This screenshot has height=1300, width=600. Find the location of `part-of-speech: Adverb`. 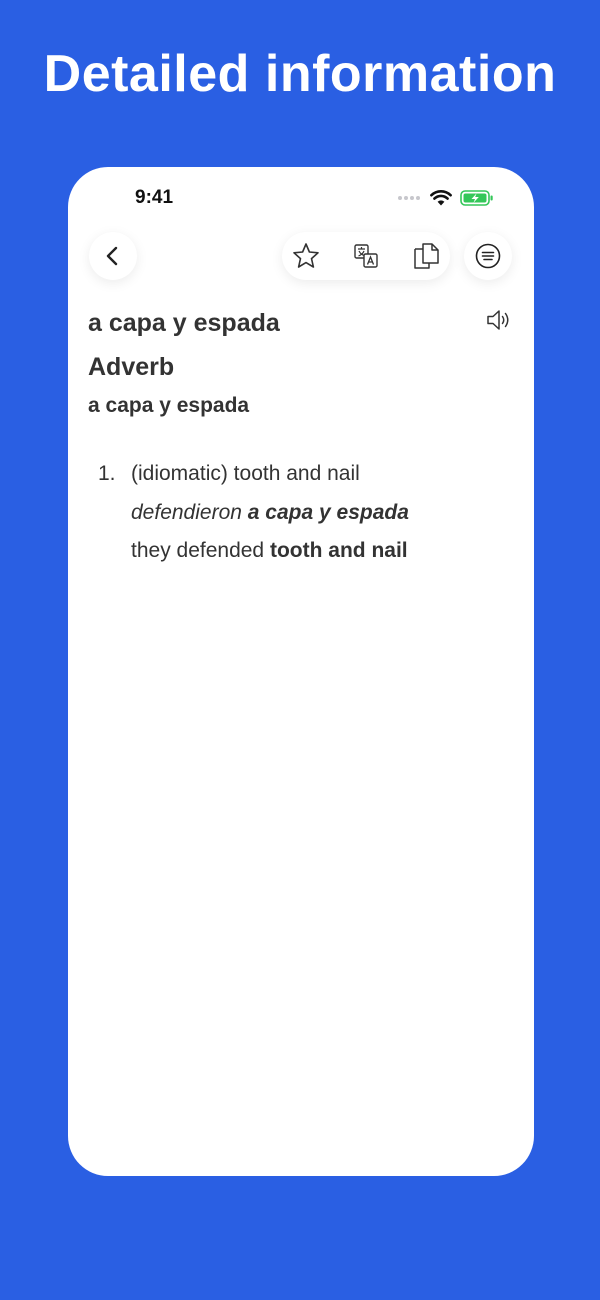

part-of-speech: Adverb is located at coordinates (131, 367).